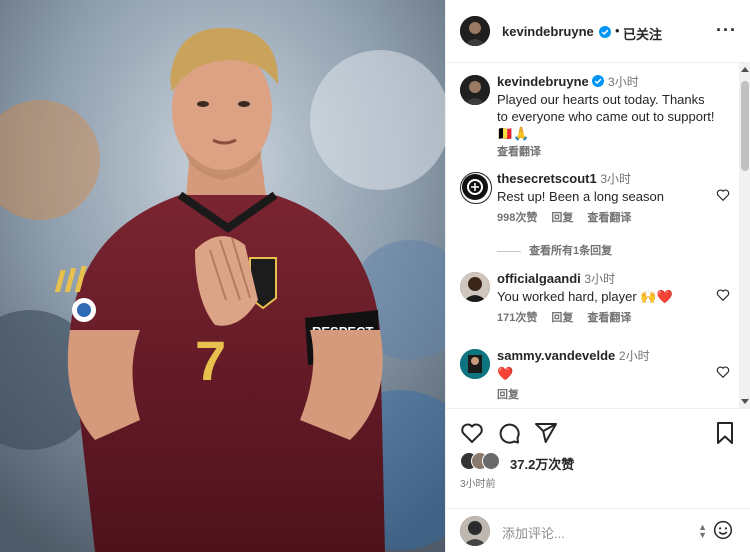  What do you see at coordinates (539, 278) in the screenshot?
I see `comment-username: officialgaandi` at bounding box center [539, 278].